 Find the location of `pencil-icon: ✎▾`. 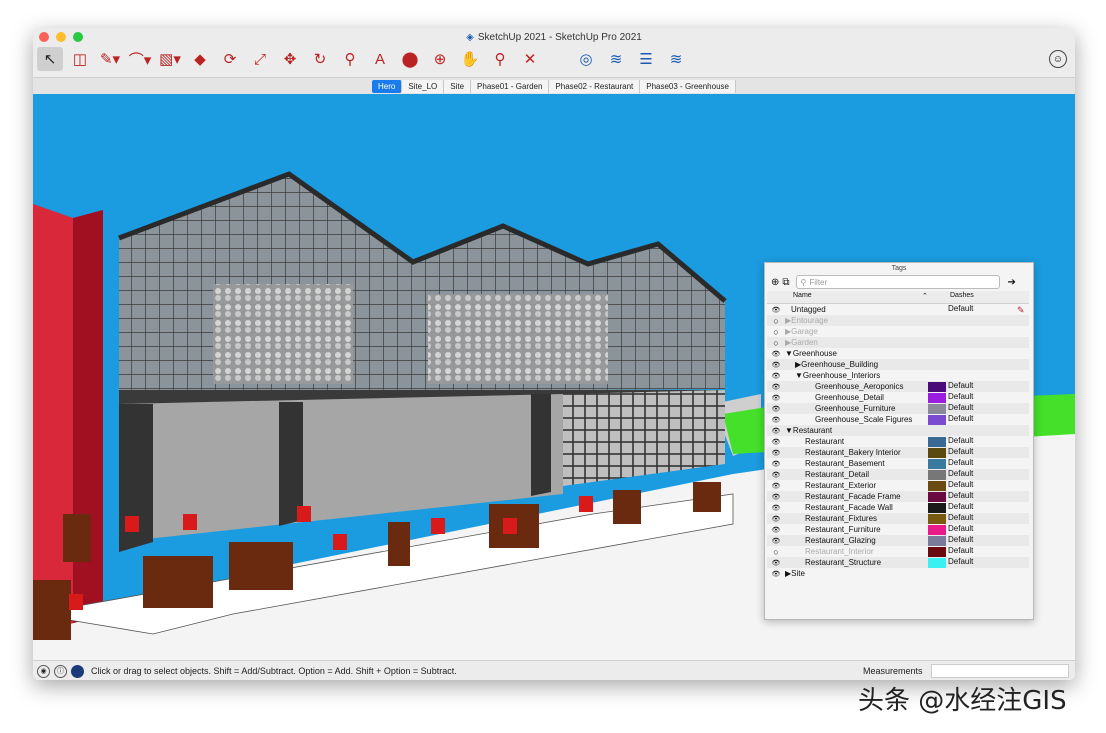

pencil-icon: ✎▾ is located at coordinates (110, 59).